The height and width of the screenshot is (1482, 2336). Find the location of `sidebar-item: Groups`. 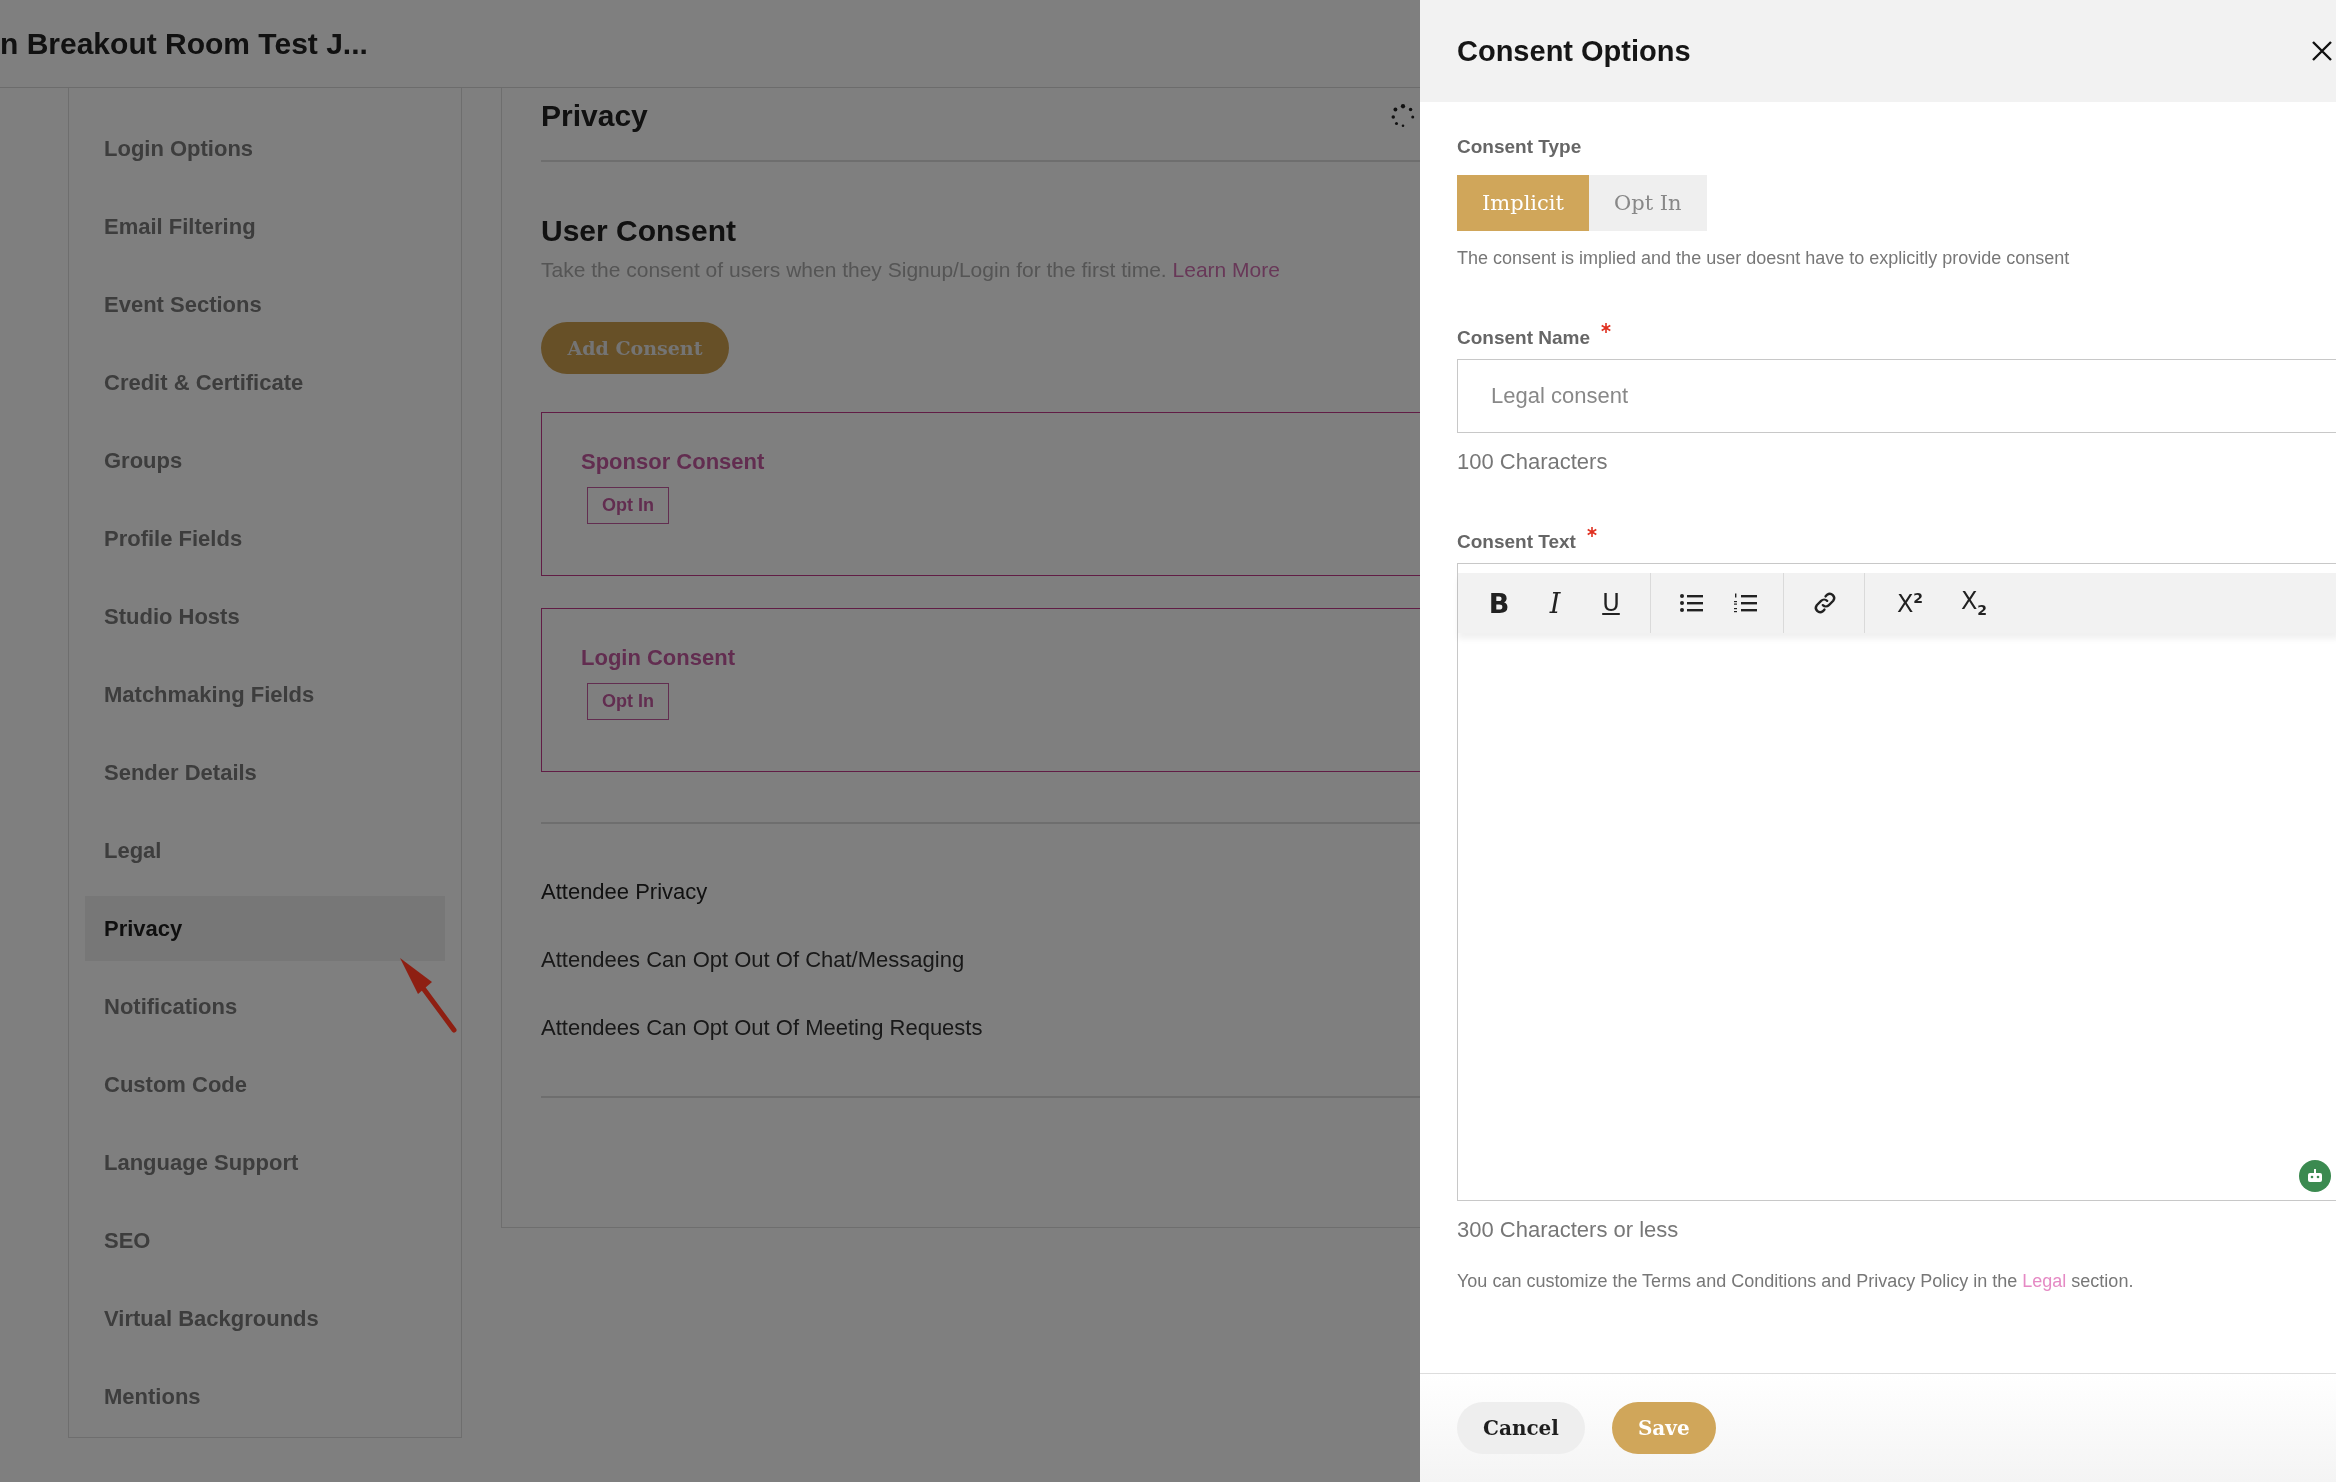

sidebar-item: Groups is located at coordinates (265, 460).